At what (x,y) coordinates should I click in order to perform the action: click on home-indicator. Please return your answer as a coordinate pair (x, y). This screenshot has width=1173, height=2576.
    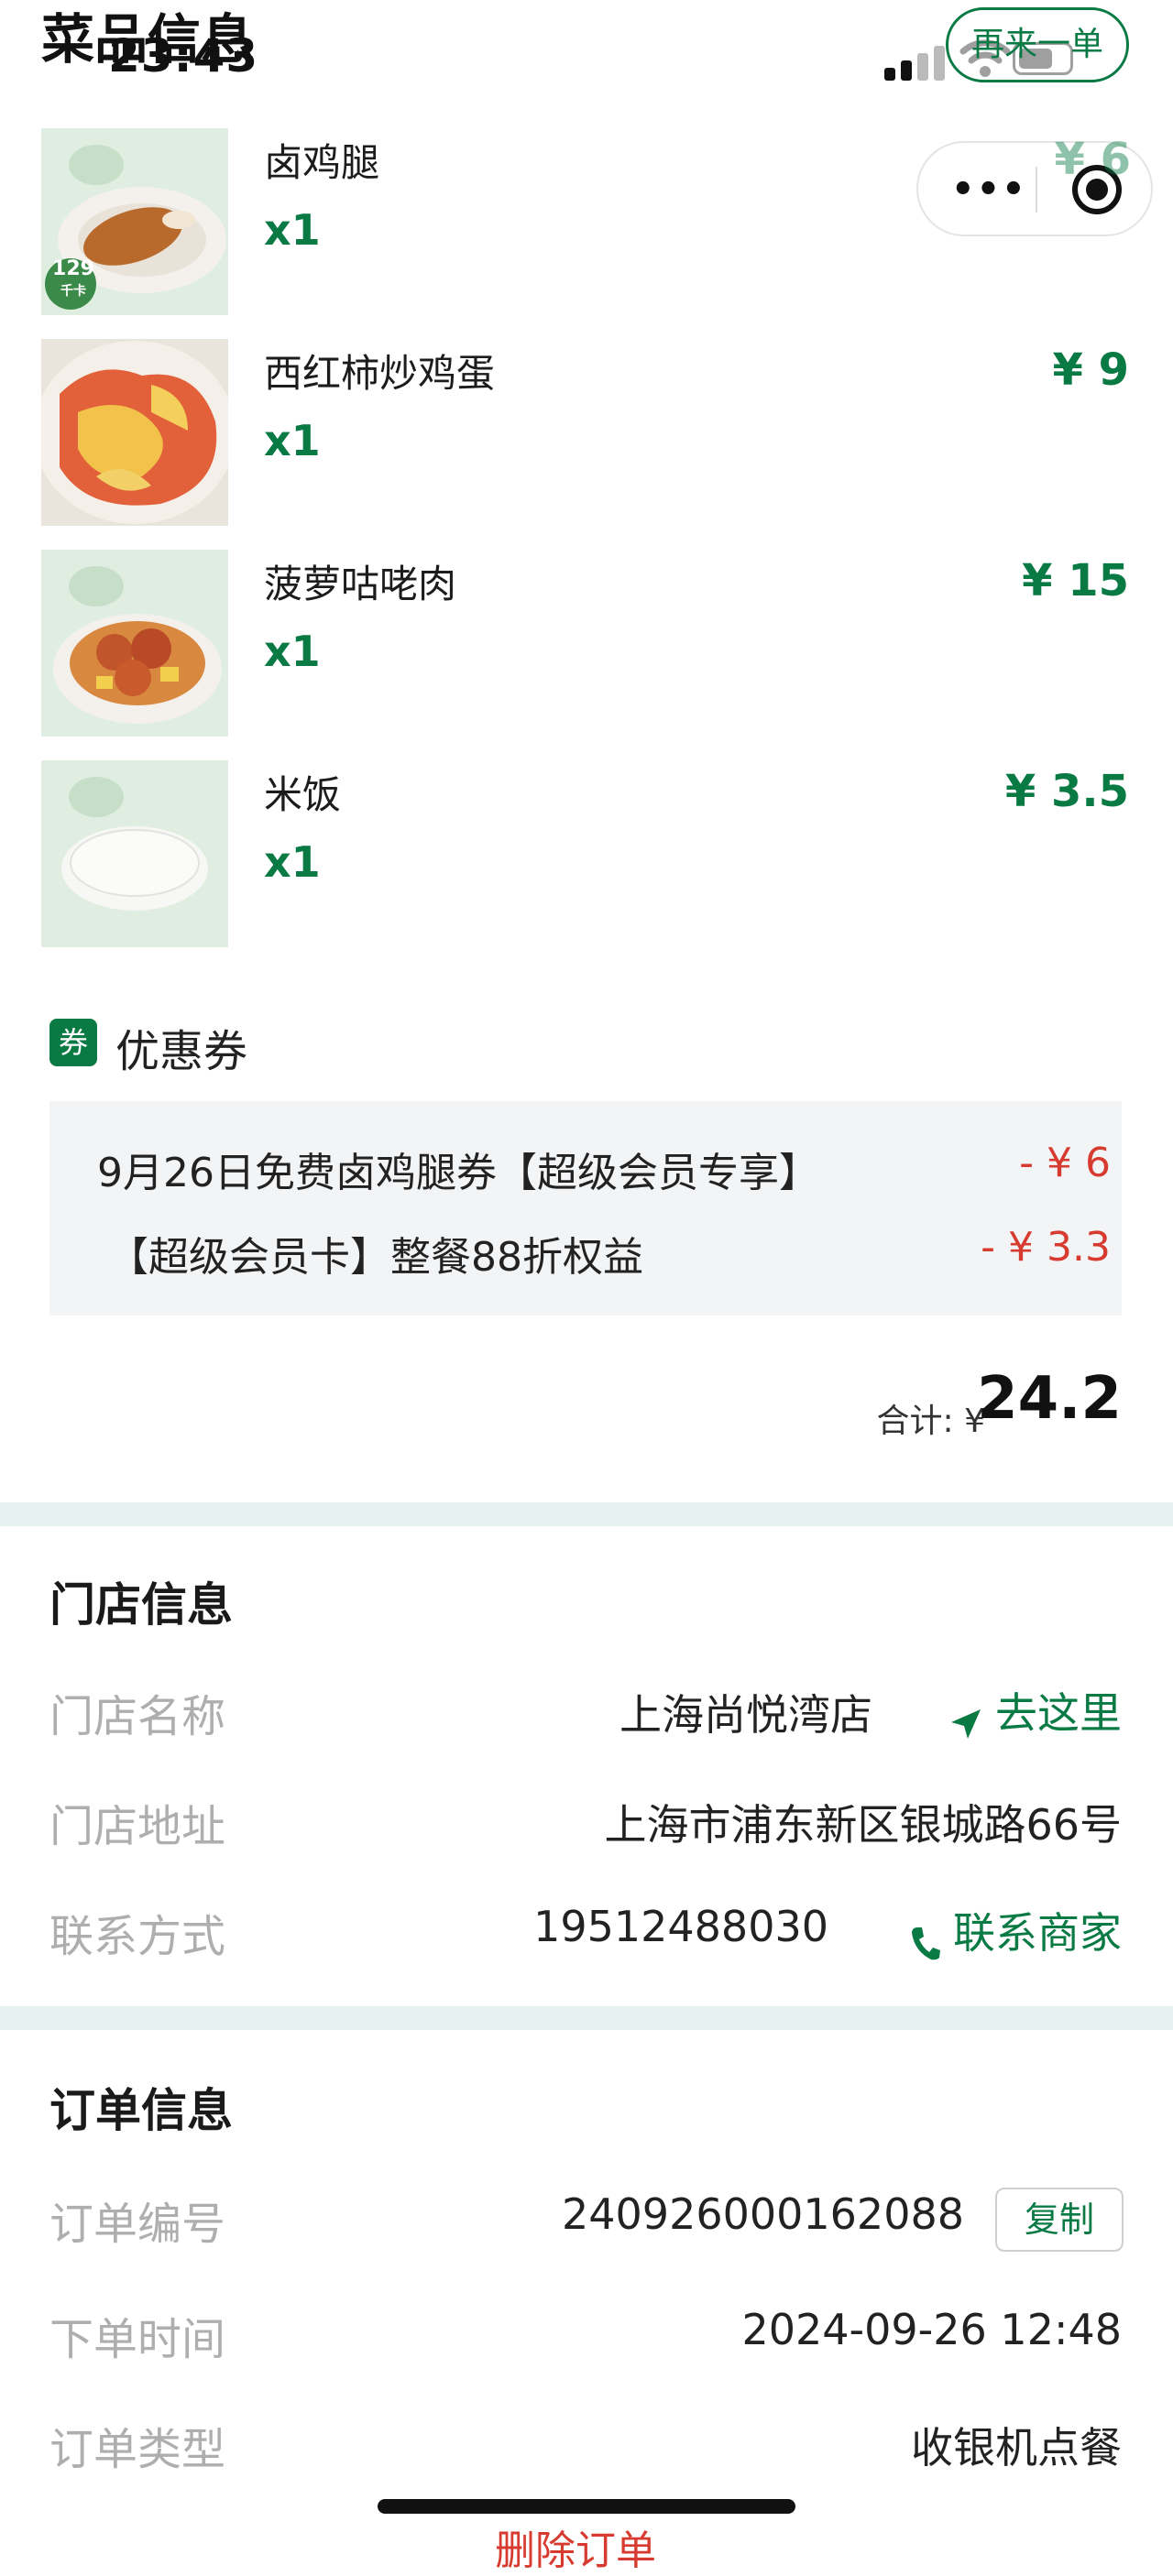
    Looking at the image, I should click on (586, 2506).